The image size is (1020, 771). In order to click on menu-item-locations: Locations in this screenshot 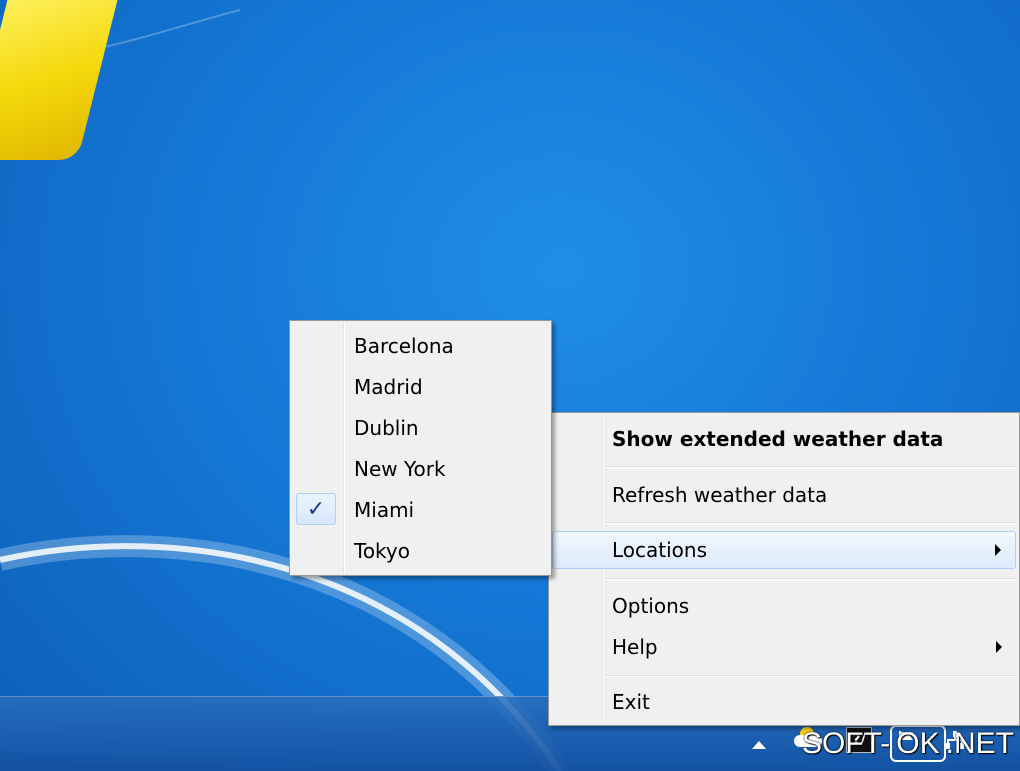, I will do `click(784, 550)`.